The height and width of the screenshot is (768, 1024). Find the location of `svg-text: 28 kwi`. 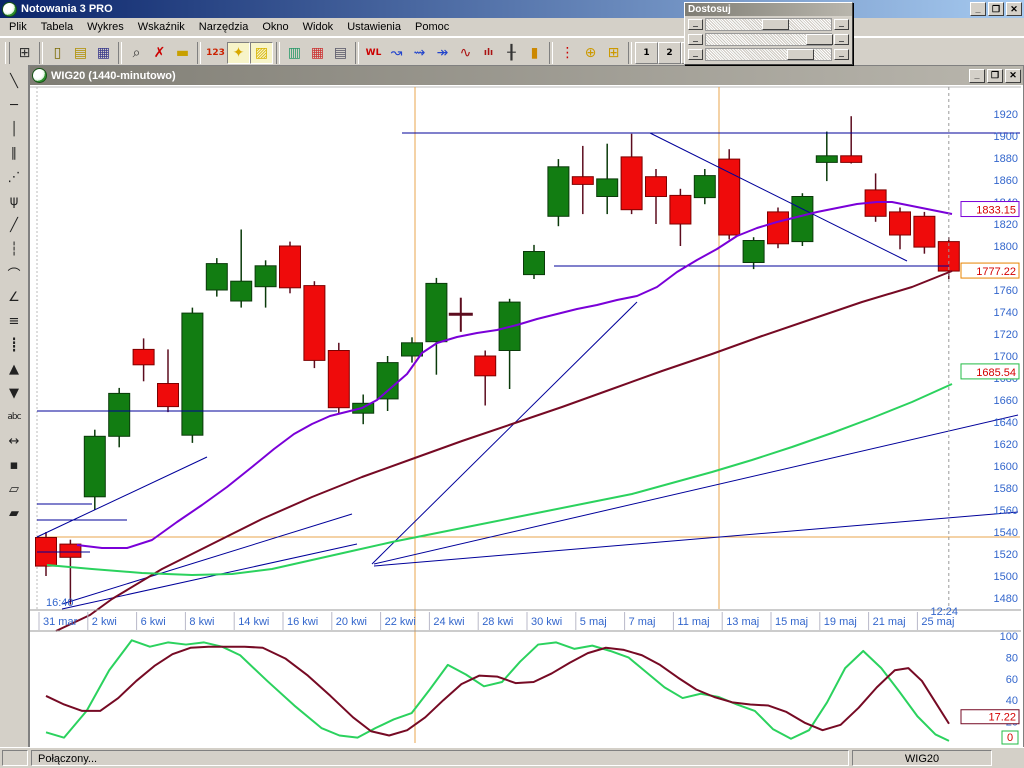

svg-text: 28 kwi is located at coordinates (497, 622).